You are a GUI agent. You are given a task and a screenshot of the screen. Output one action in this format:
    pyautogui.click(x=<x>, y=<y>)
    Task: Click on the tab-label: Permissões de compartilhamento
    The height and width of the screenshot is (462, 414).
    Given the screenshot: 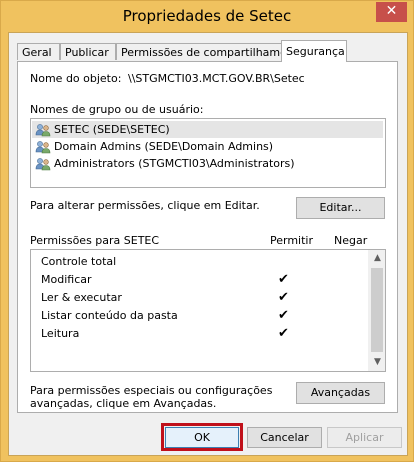 What is the action you would take?
    pyautogui.click(x=213, y=52)
    